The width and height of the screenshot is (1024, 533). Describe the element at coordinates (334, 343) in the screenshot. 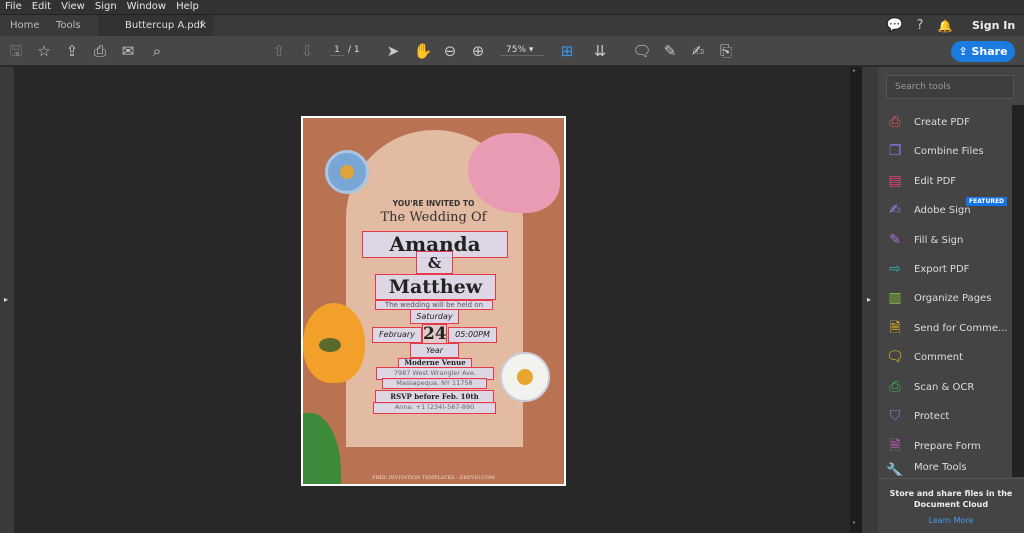

I see `orange-poppy-image` at that location.